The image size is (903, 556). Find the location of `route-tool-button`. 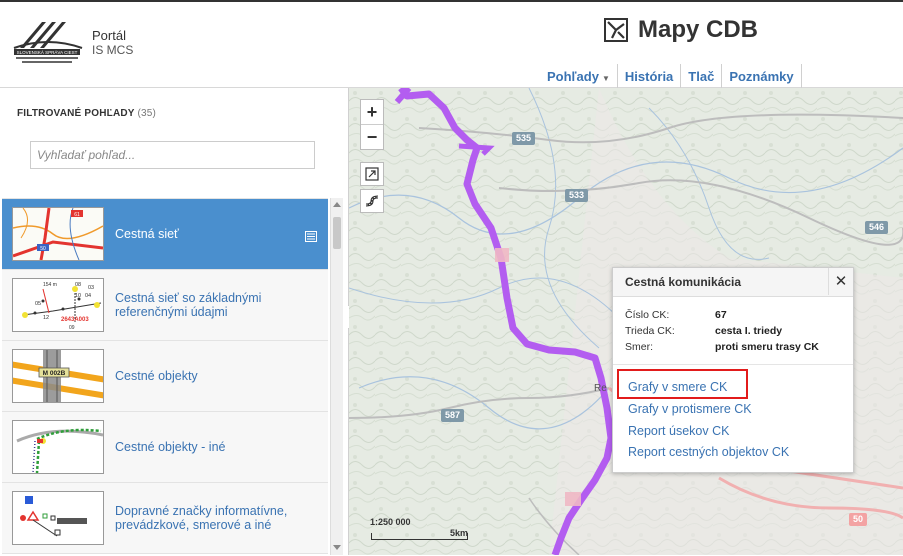

route-tool-button is located at coordinates (372, 201).